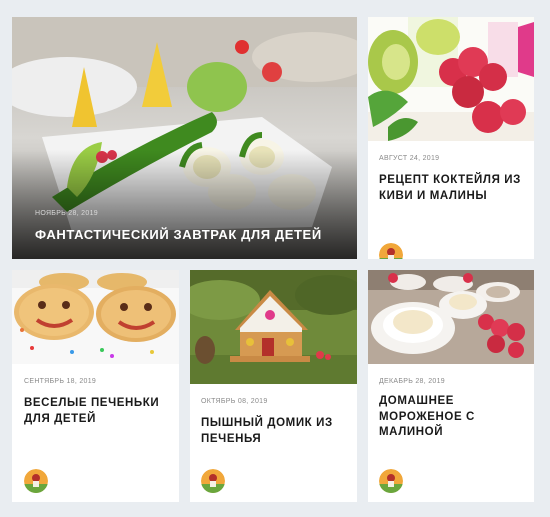  I want to click on post-card: Октябрь 08, 2019 Пышный домик из печенья, so click(273, 386).